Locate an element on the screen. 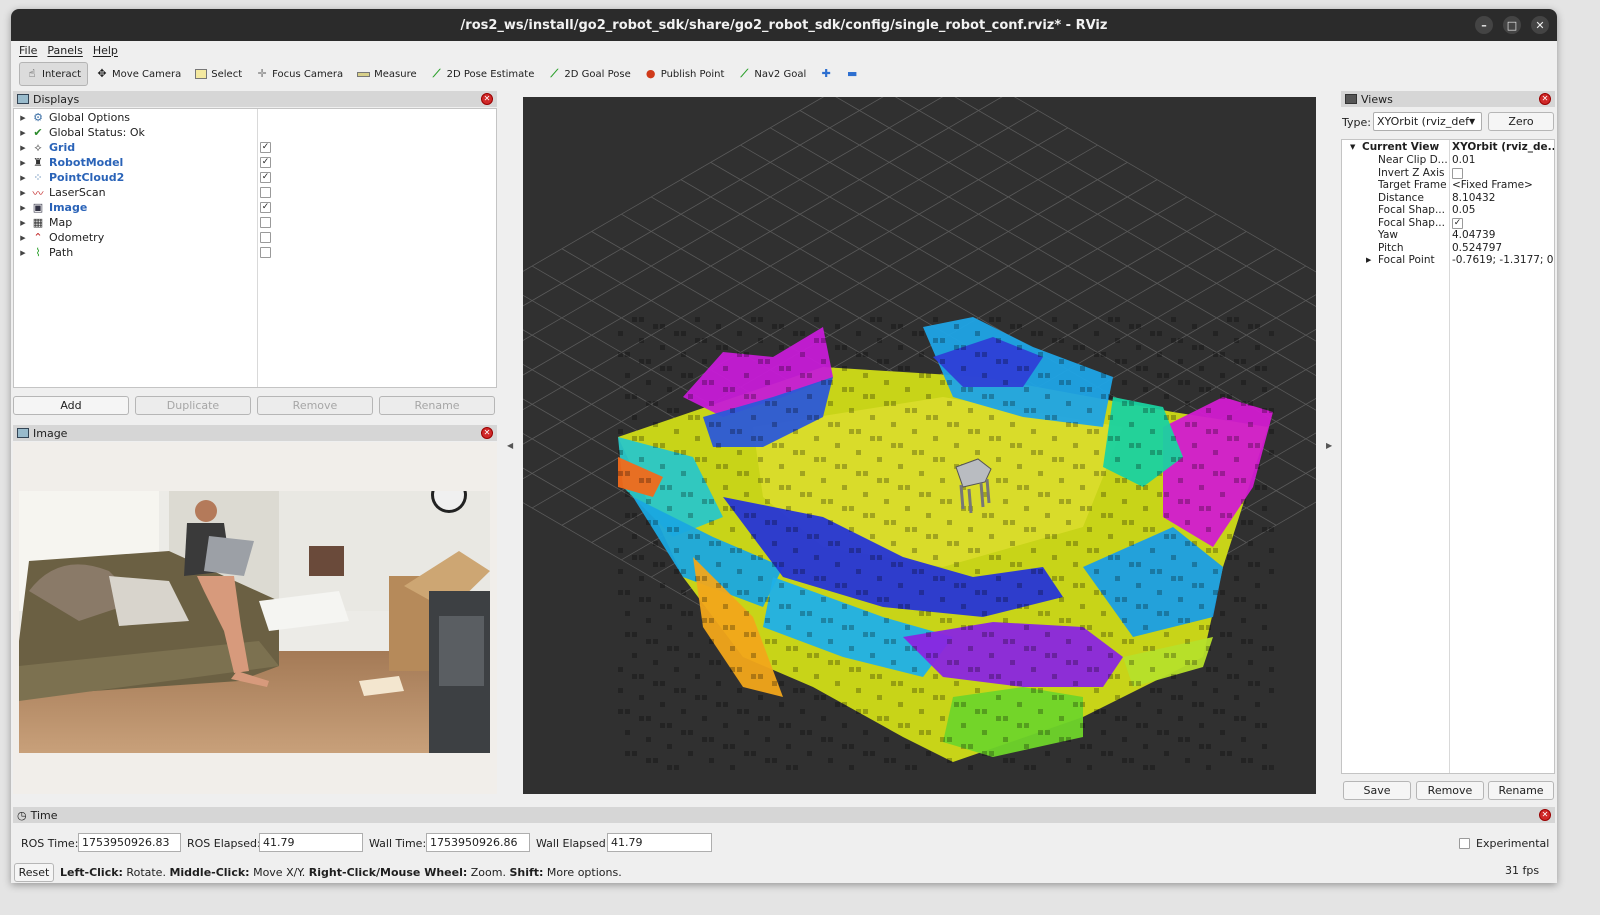 This screenshot has height=915, width=1600. view-property-row: Focal Shap... 0.05 is located at coordinates (1448, 210).